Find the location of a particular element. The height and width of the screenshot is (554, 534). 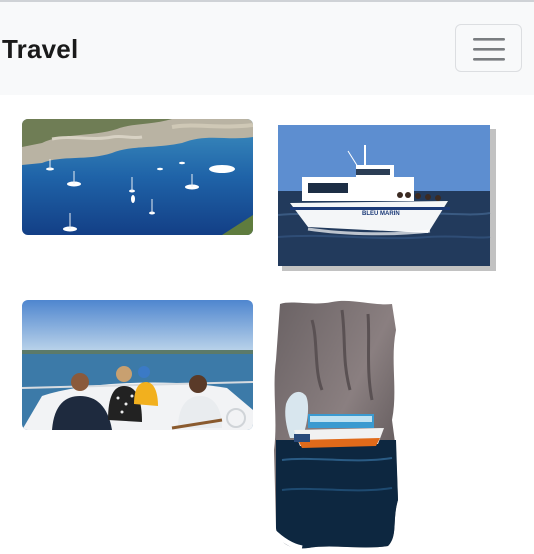

gallery-image-bay-yachts is located at coordinates (137, 177).